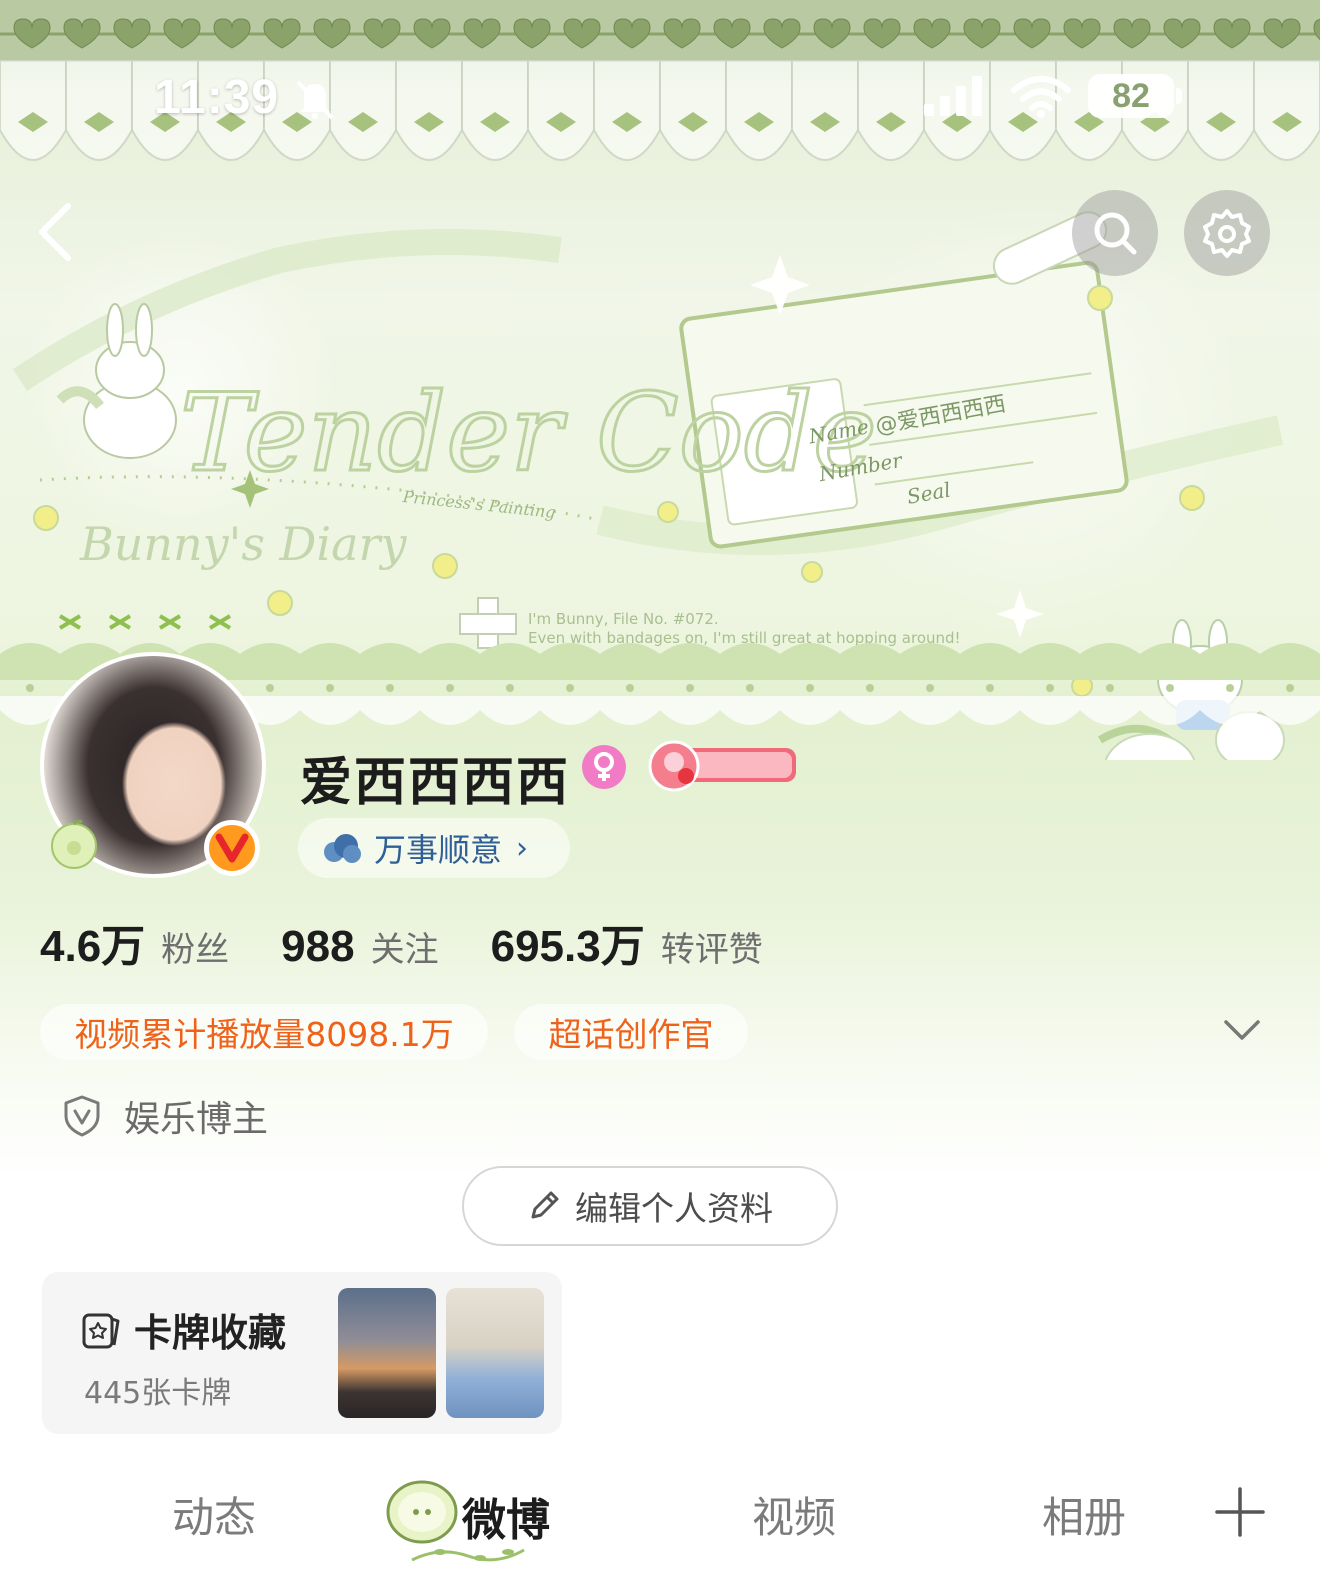 The width and height of the screenshot is (1320, 1592). What do you see at coordinates (1240, 1512) in the screenshot?
I see `plus-icon` at bounding box center [1240, 1512].